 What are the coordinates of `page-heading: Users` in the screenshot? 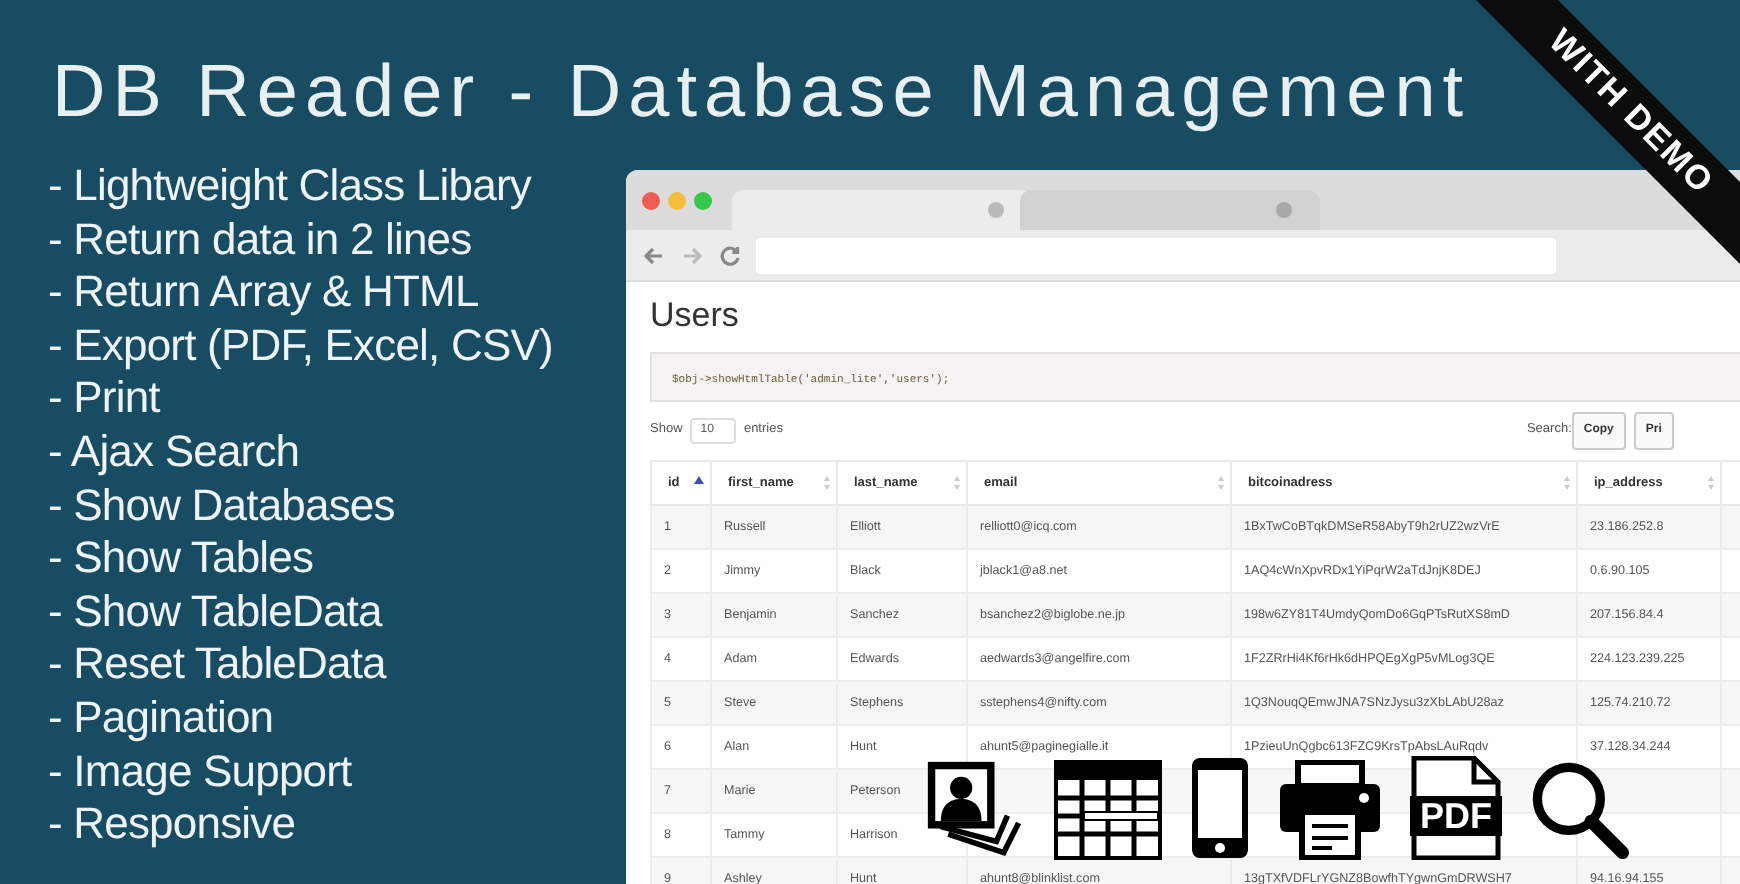 It's located at (695, 316).